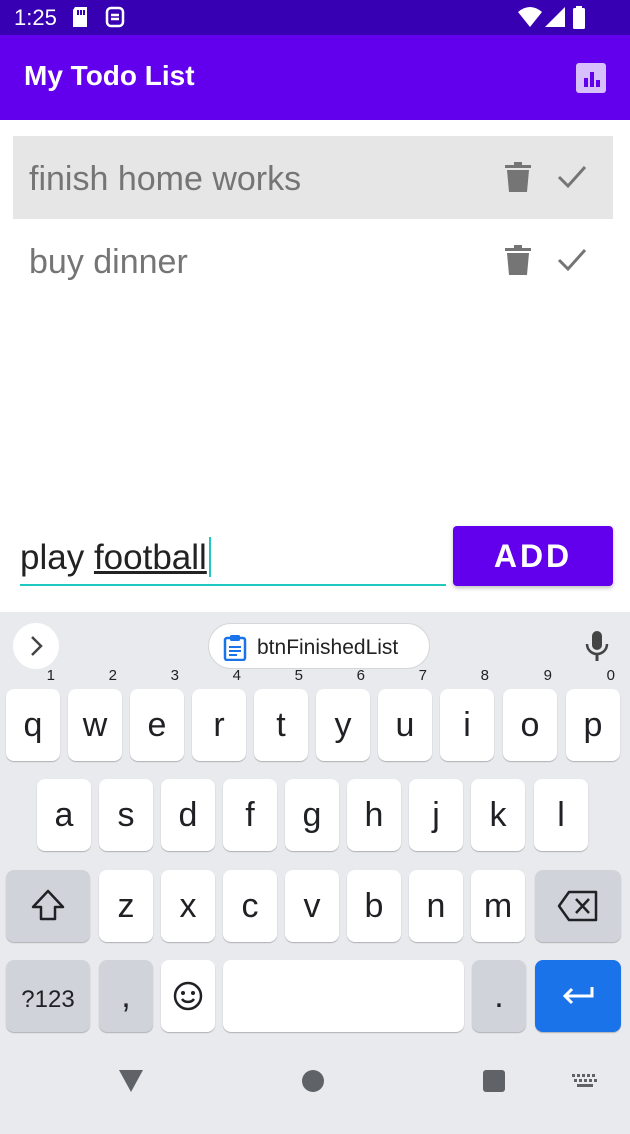  Describe the element at coordinates (343, 996) in the screenshot. I see `space-key` at that location.